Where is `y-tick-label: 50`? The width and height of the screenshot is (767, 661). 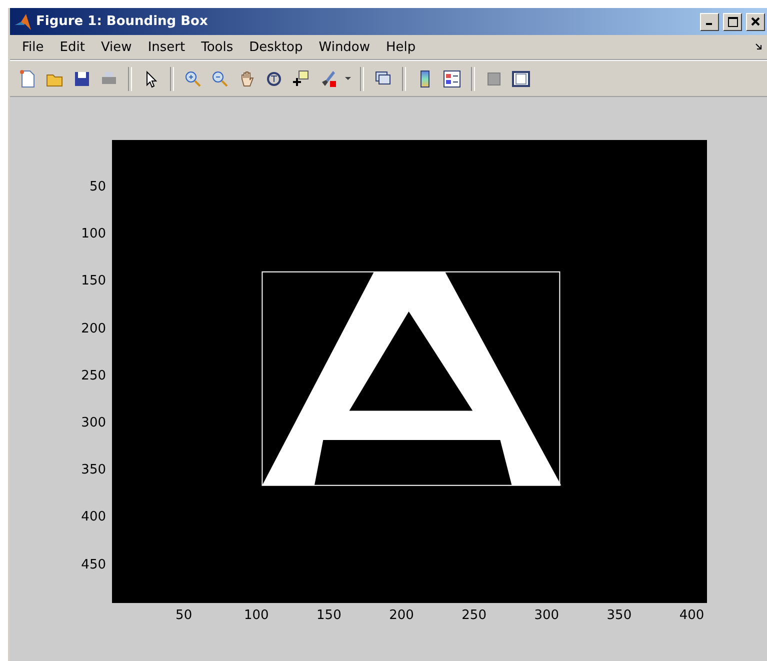 y-tick-label: 50 is located at coordinates (97, 186).